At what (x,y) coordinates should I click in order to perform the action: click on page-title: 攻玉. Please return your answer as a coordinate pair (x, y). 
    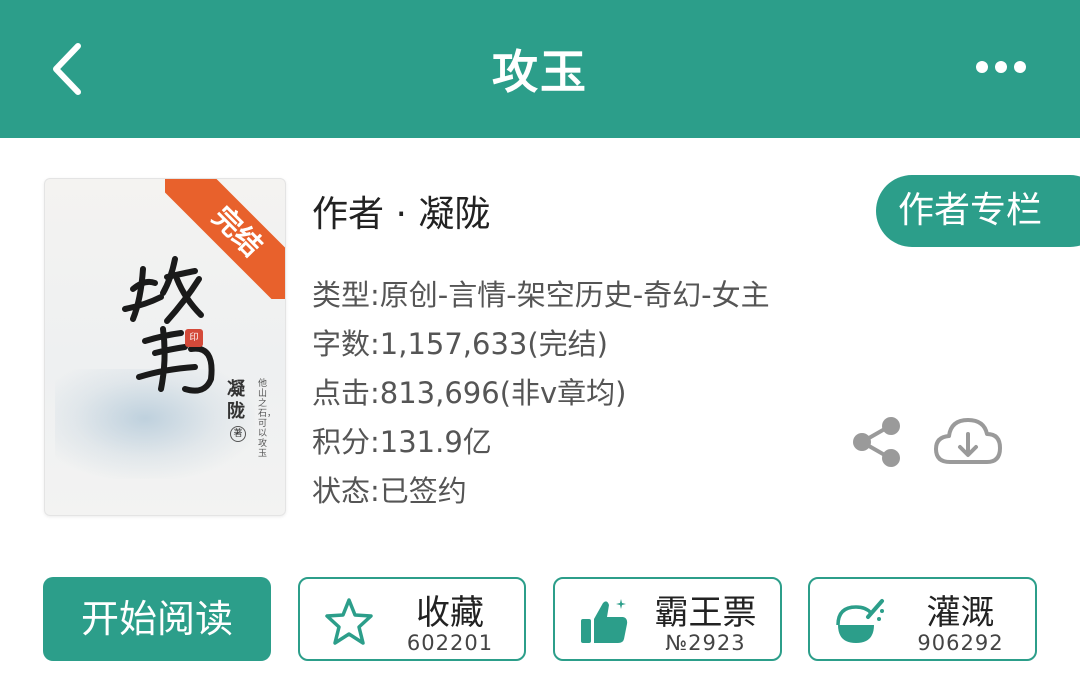
    Looking at the image, I should click on (540, 72).